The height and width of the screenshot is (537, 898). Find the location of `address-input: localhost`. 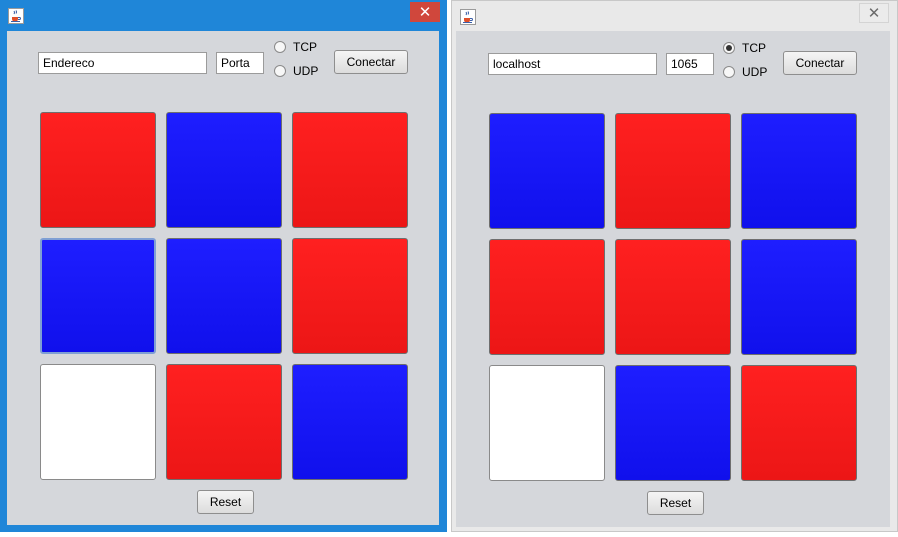

address-input: localhost is located at coordinates (572, 64).